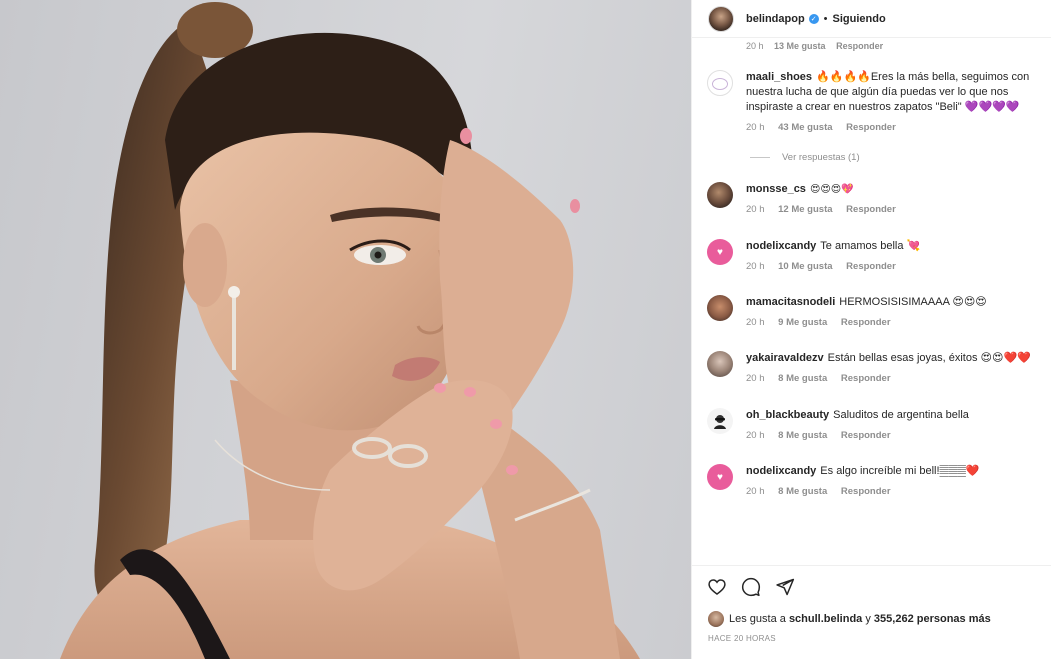 The image size is (1051, 659). What do you see at coordinates (776, 189) in the screenshot?
I see `commenter-username: monsse_cs` at bounding box center [776, 189].